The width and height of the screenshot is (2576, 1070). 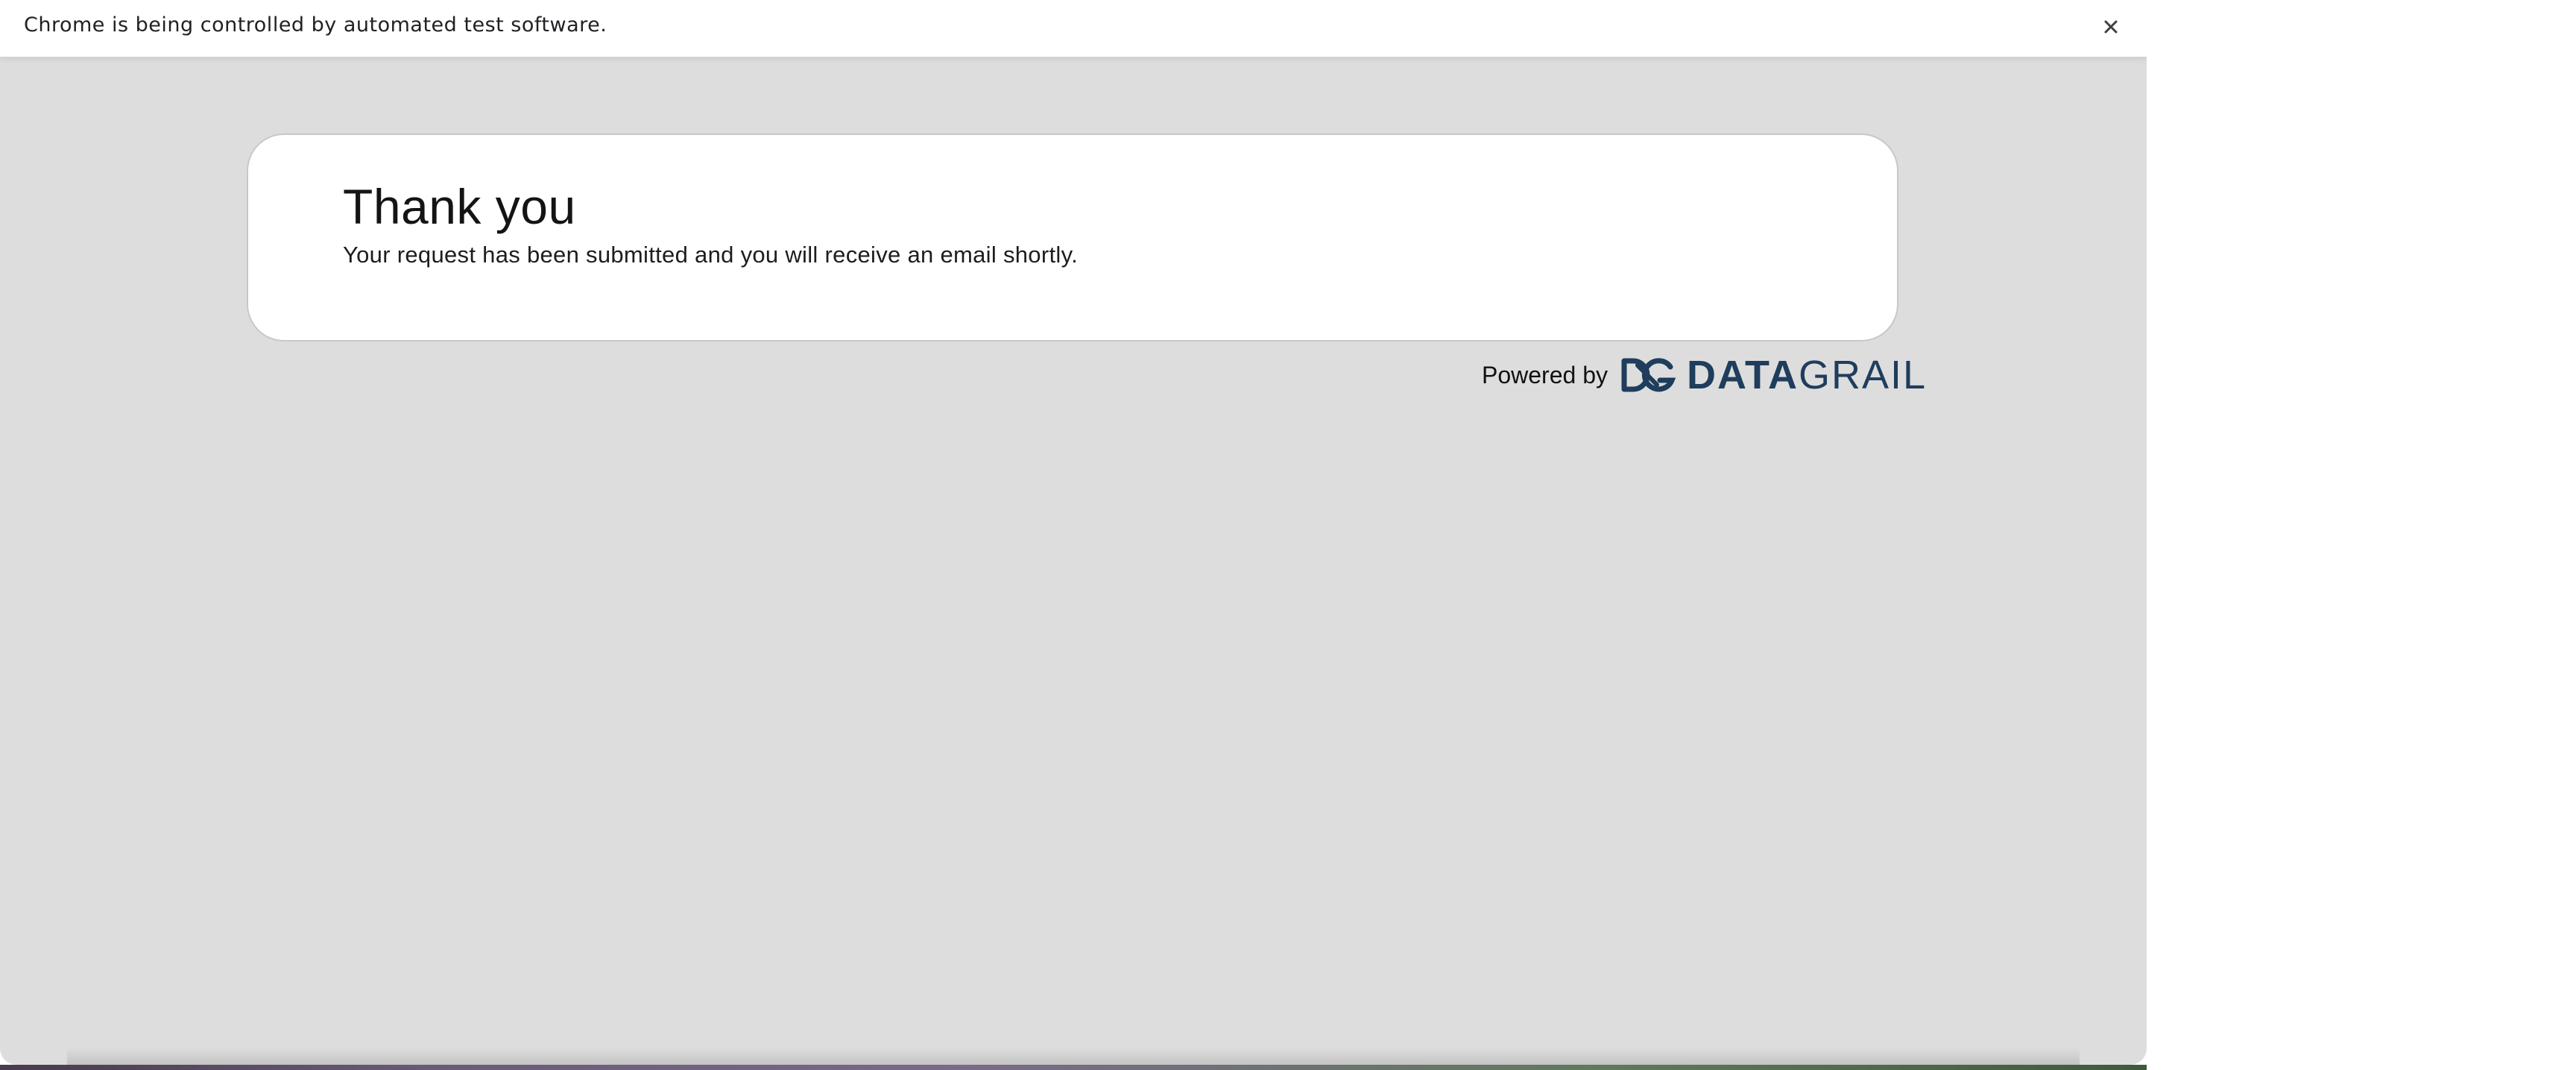 What do you see at coordinates (2111, 27) in the screenshot?
I see `close-icon` at bounding box center [2111, 27].